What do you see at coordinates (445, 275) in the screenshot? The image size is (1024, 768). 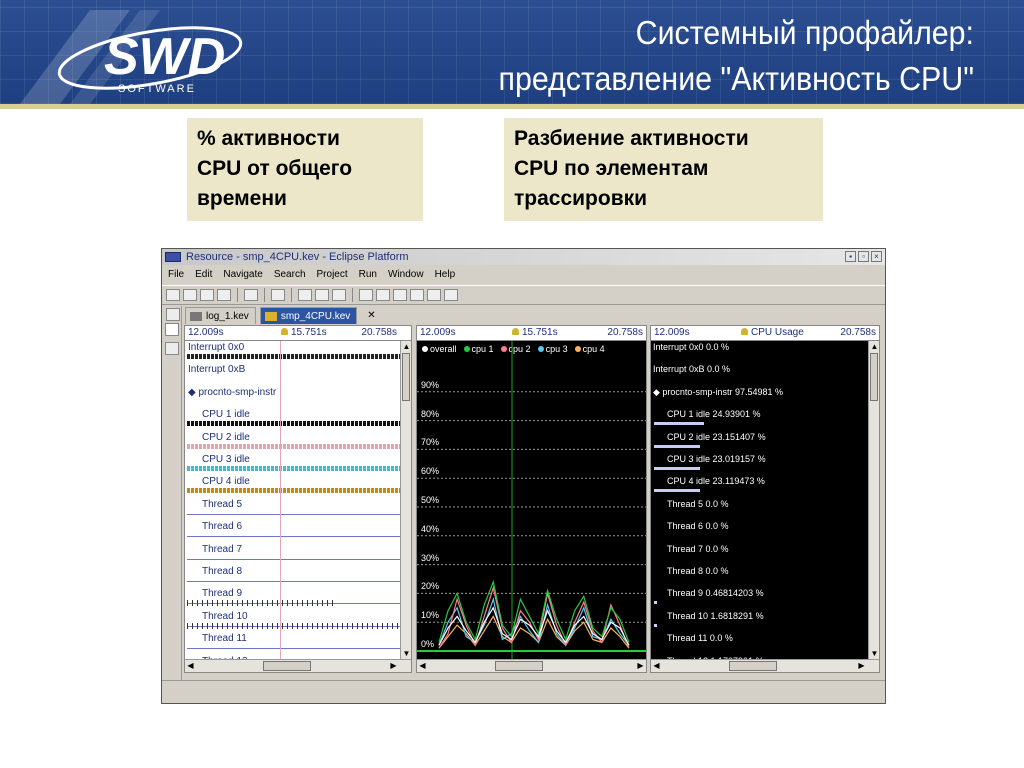 I see `menu-help: Help` at bounding box center [445, 275].